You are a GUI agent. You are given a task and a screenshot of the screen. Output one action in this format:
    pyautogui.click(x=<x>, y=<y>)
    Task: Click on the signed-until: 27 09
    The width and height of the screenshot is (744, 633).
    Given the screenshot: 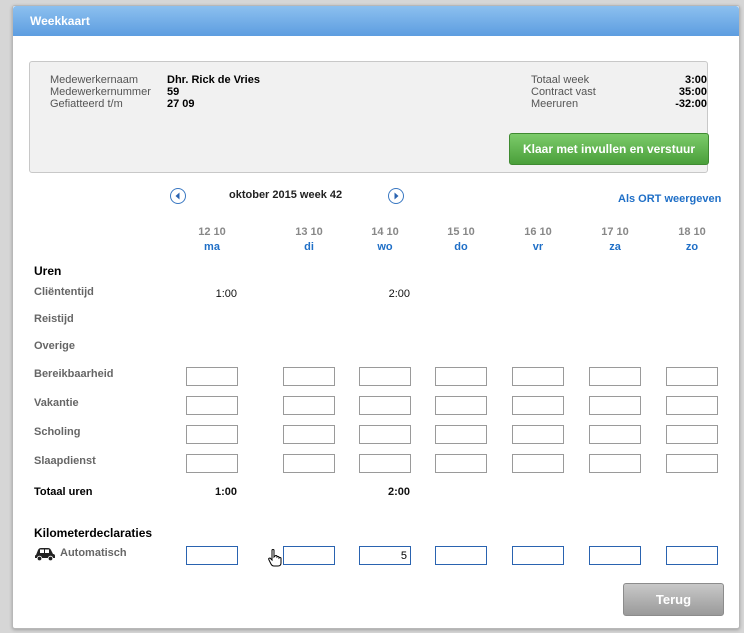 What is the action you would take?
    pyautogui.click(x=181, y=104)
    